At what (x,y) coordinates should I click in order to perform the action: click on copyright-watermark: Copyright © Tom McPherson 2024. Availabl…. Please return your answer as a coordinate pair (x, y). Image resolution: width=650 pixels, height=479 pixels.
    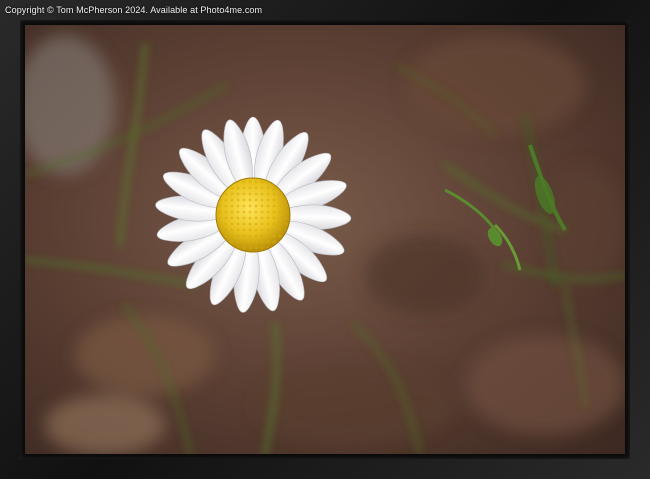
    Looking at the image, I should click on (134, 10).